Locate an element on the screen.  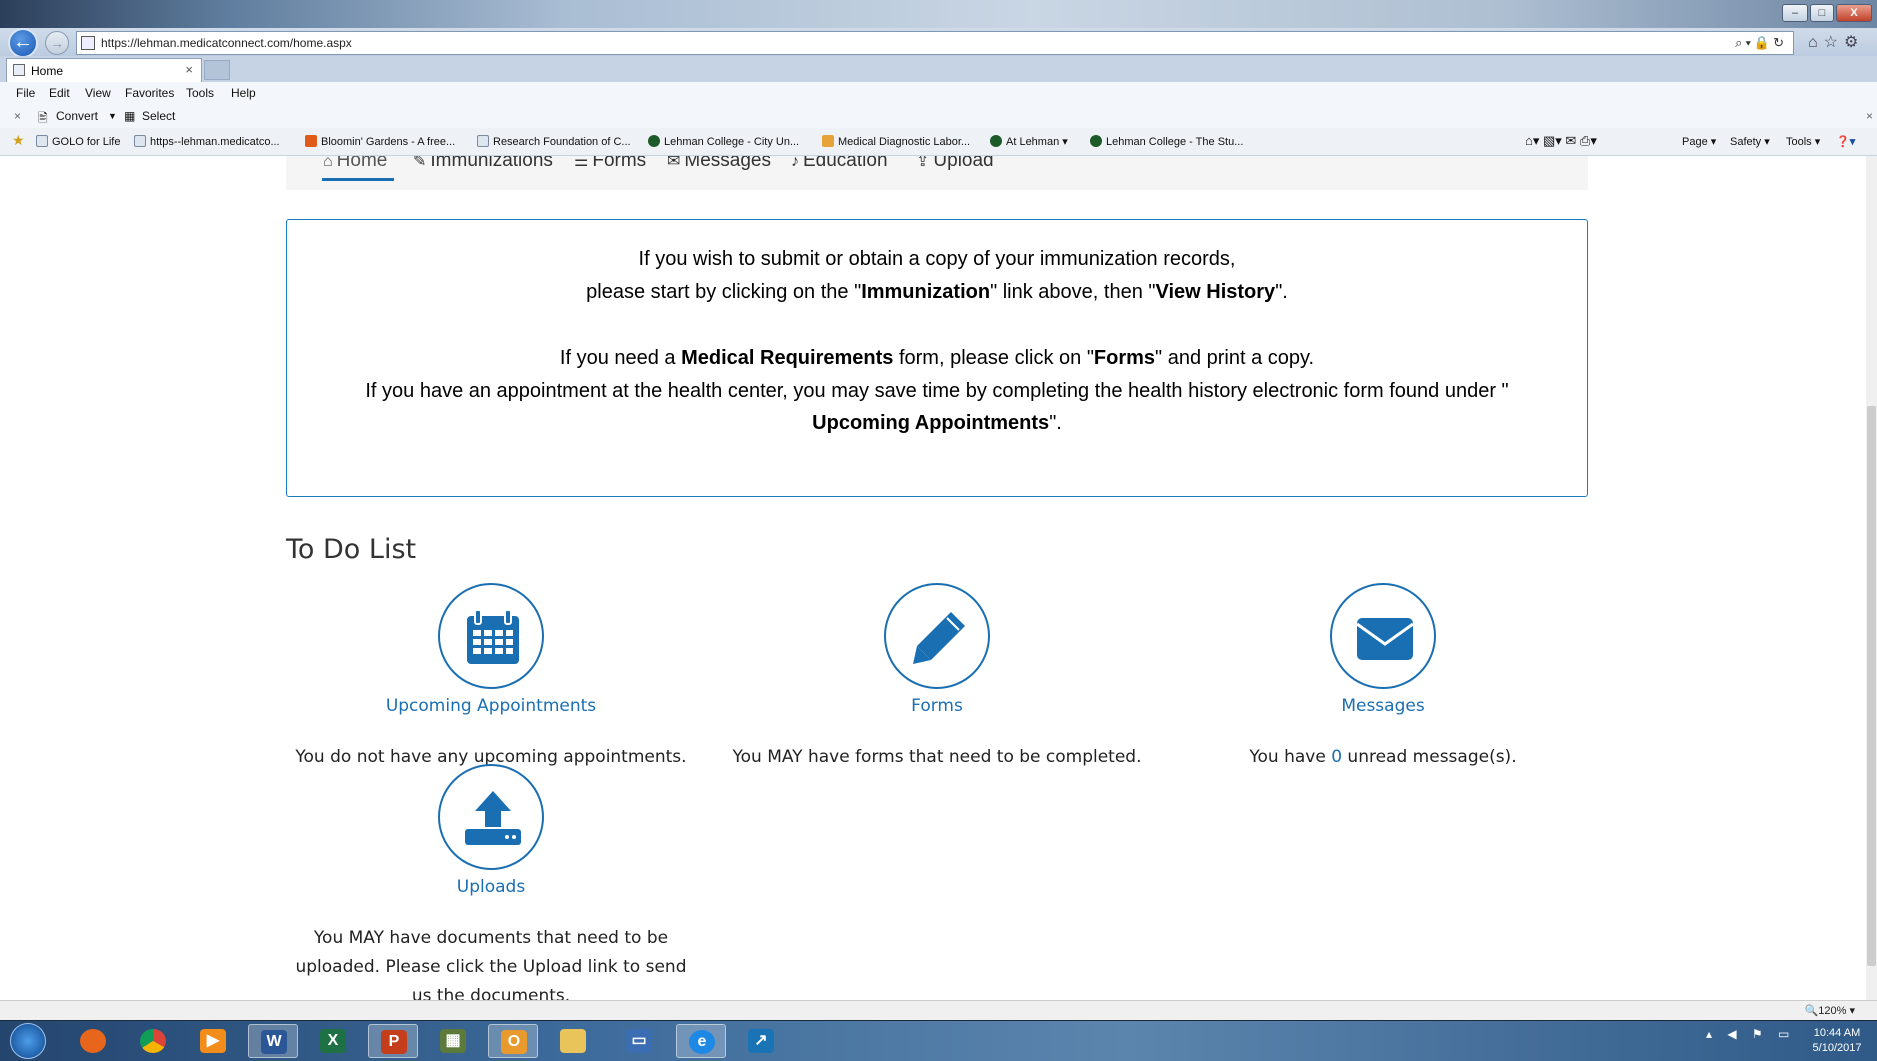
todo-list-title: To Do List is located at coordinates (351, 549).